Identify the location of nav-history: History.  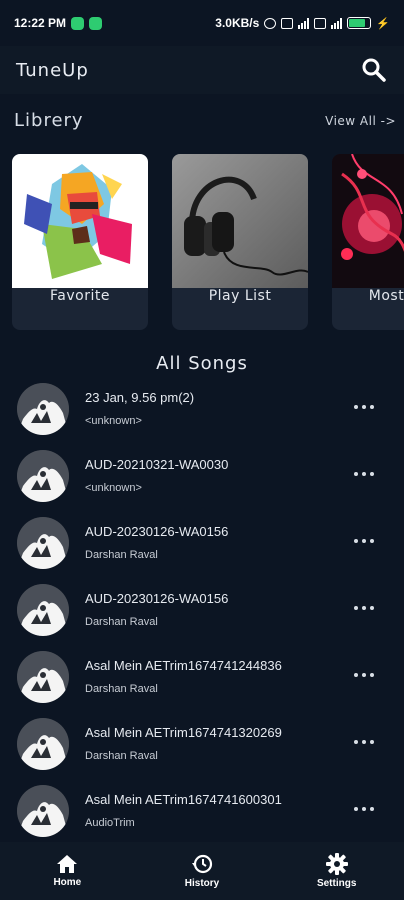
(202, 871).